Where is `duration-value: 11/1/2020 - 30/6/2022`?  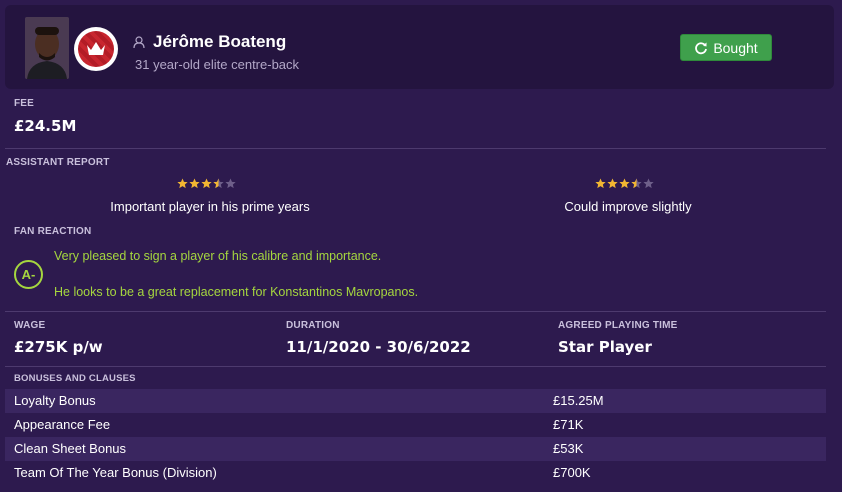 duration-value: 11/1/2020 - 30/6/2022 is located at coordinates (378, 347).